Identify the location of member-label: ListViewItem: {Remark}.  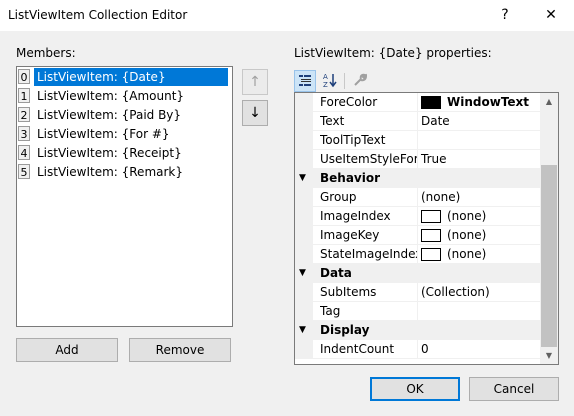
(110, 172).